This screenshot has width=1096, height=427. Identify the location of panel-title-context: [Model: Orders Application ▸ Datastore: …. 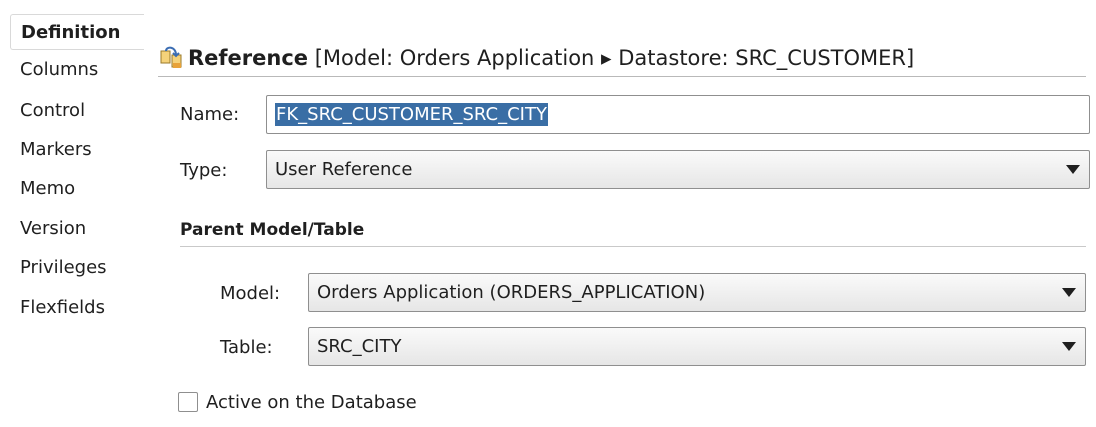
(611, 58).